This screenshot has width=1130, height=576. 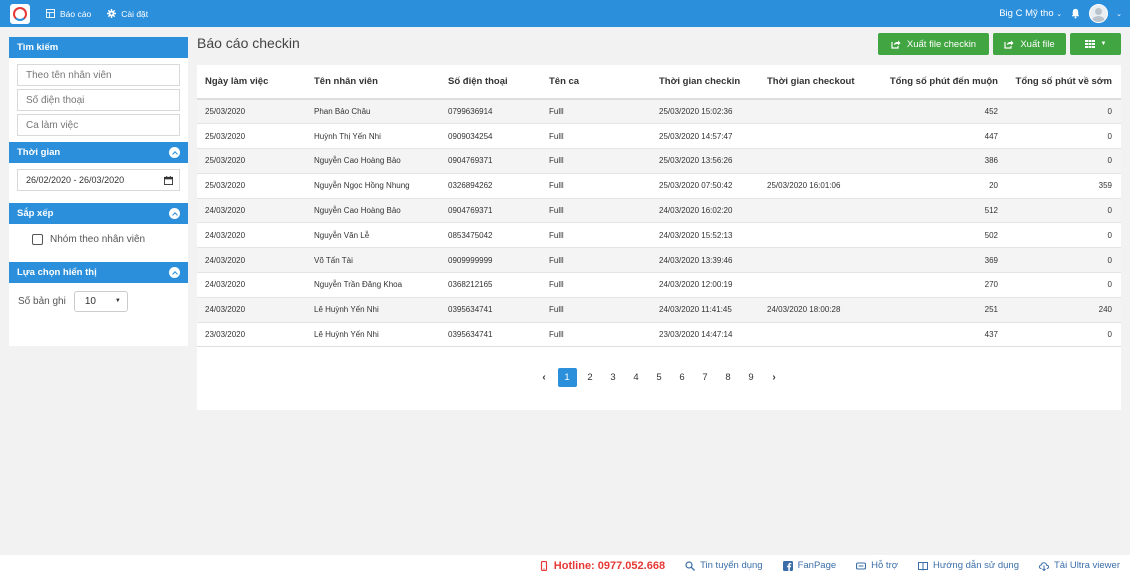 What do you see at coordinates (940, 136) in the screenshot?
I see `table-cell: 447` at bounding box center [940, 136].